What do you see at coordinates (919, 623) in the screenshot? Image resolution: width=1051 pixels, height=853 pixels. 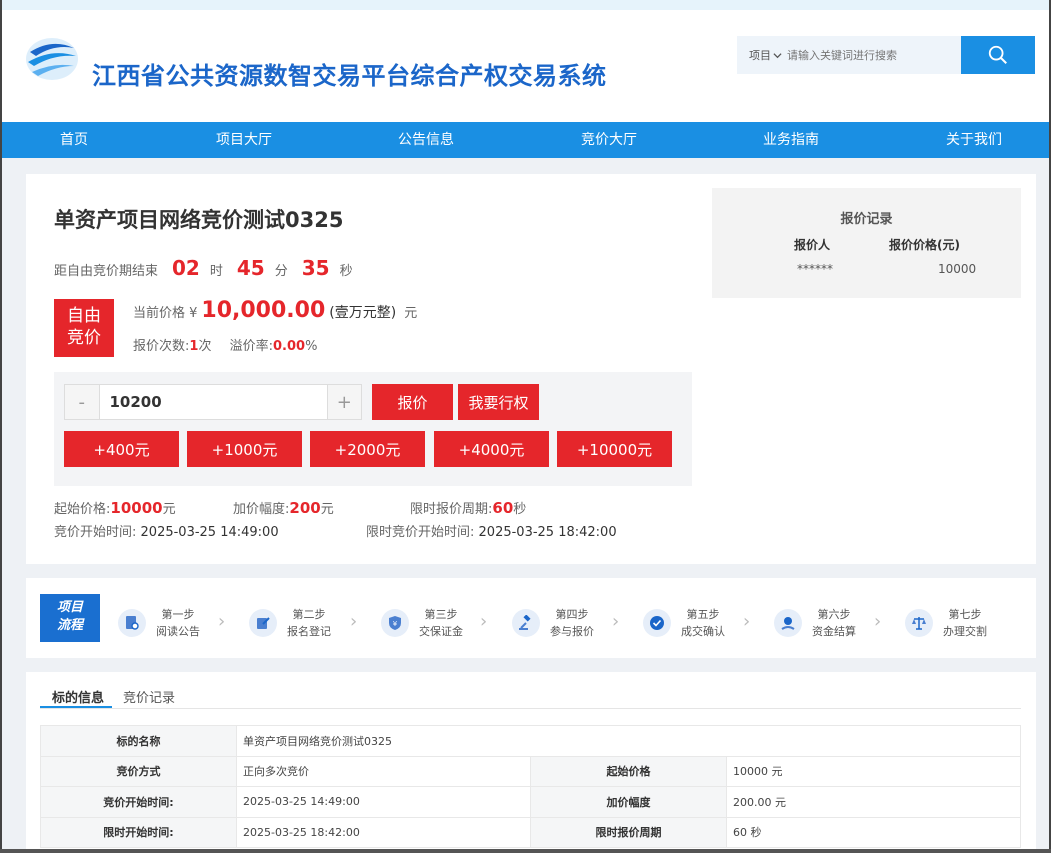 I see `scale-icon` at bounding box center [919, 623].